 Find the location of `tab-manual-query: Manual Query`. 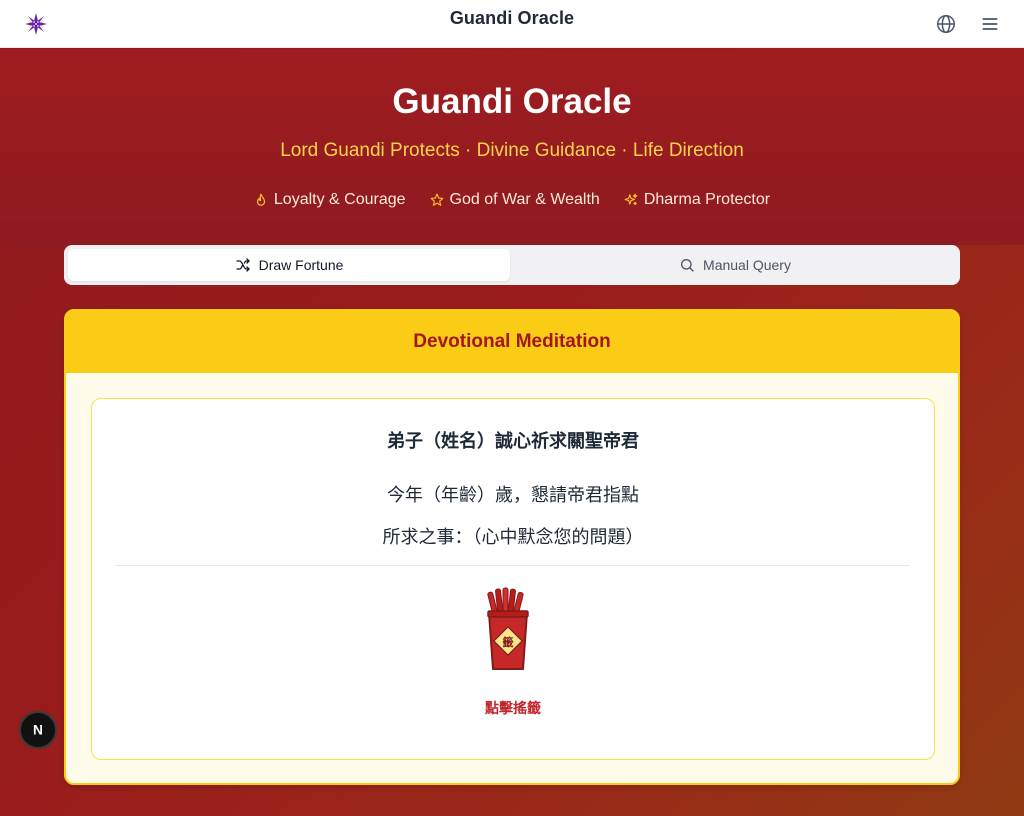

tab-manual-query: Manual Query is located at coordinates (735, 265).